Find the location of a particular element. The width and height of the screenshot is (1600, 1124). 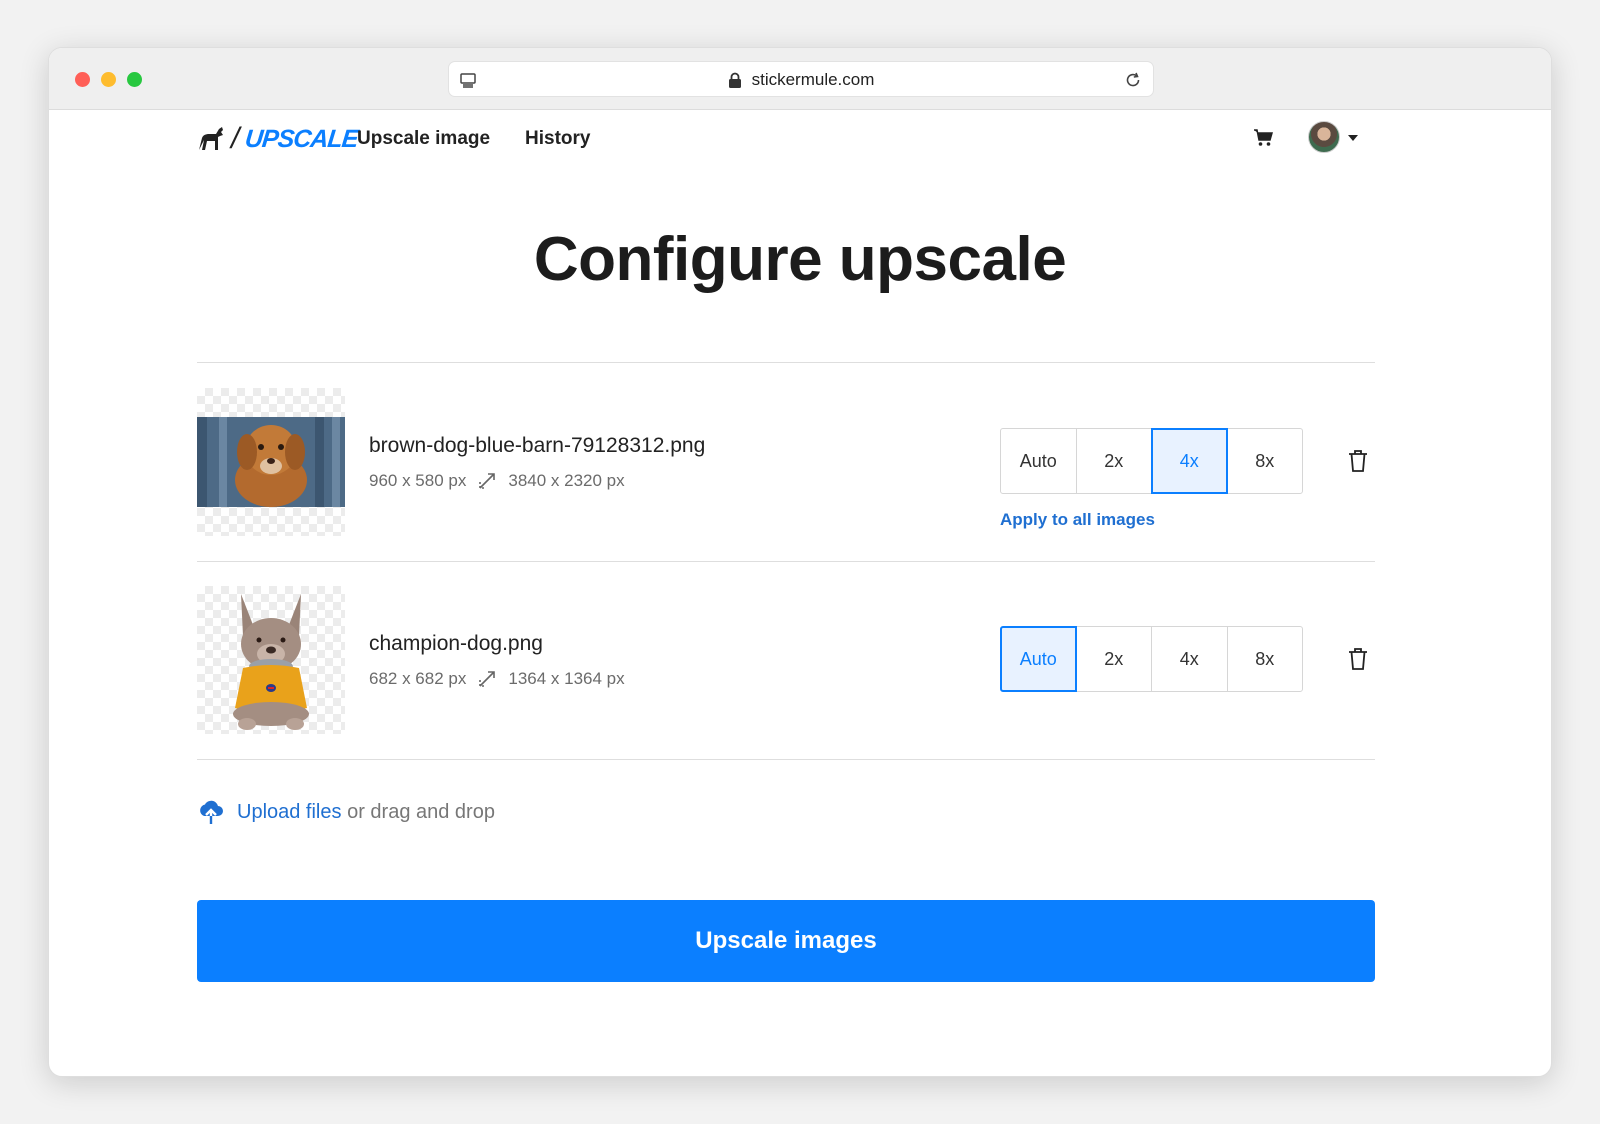

cart-icon is located at coordinates (1264, 138).